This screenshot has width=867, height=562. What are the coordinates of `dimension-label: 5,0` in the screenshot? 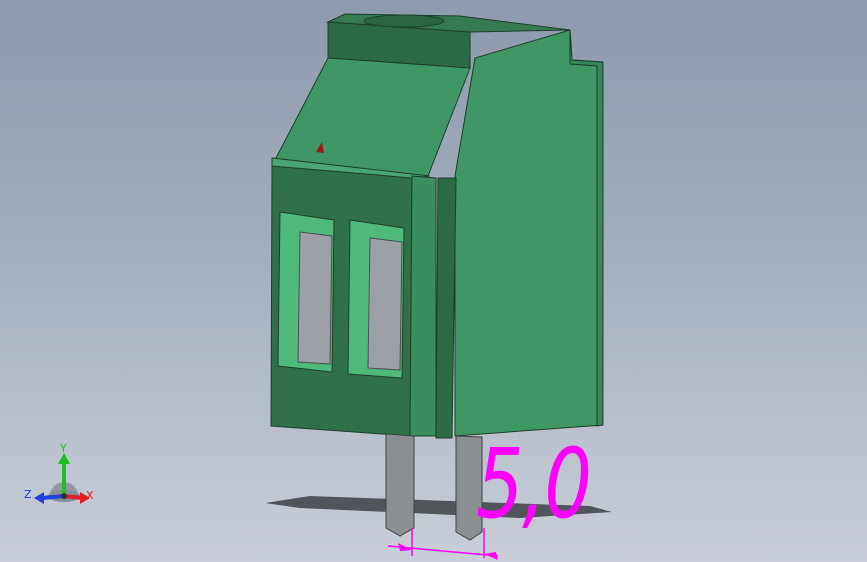 It's located at (534, 484).